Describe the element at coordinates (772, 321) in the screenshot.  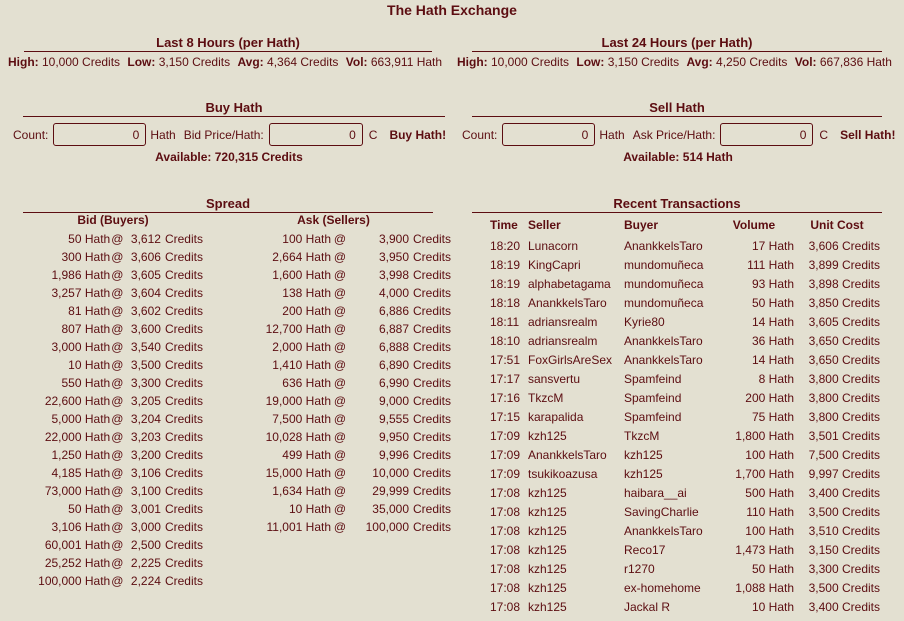
I see `tx-volume: 14 Hath` at that location.